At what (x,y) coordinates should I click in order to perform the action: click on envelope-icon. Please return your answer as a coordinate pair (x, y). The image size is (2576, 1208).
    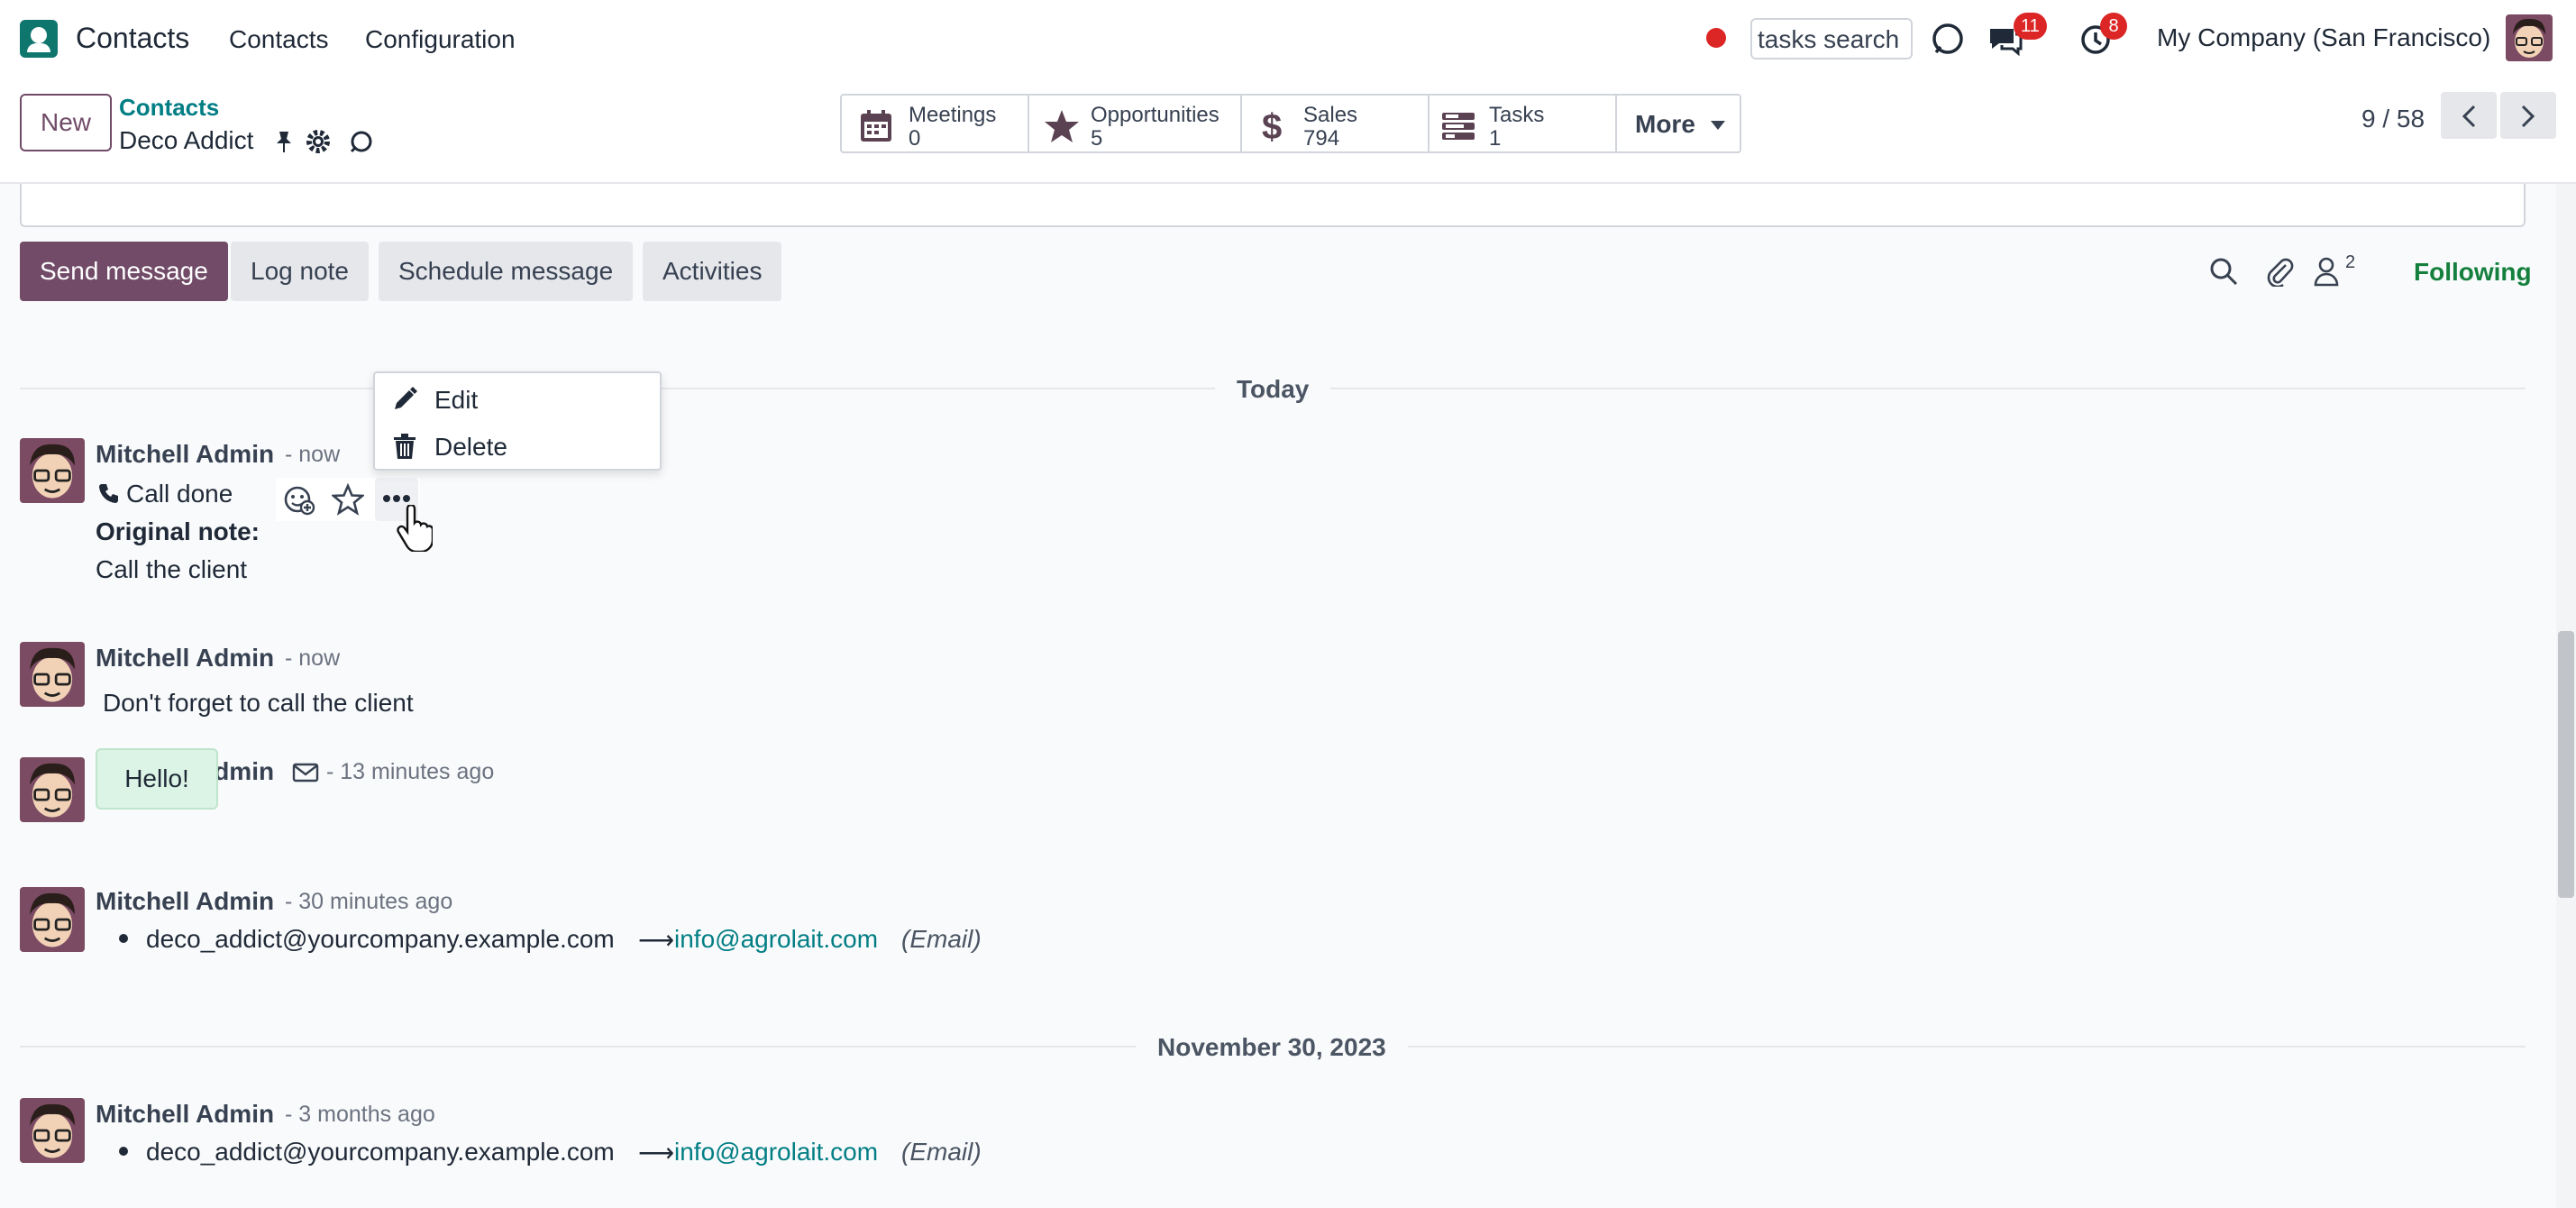
    Looking at the image, I should click on (305, 772).